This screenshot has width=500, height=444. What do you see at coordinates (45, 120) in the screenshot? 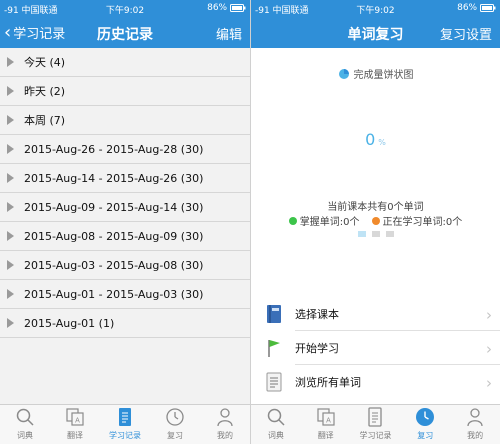
I see `history-row-label: 本周 (7)` at bounding box center [45, 120].